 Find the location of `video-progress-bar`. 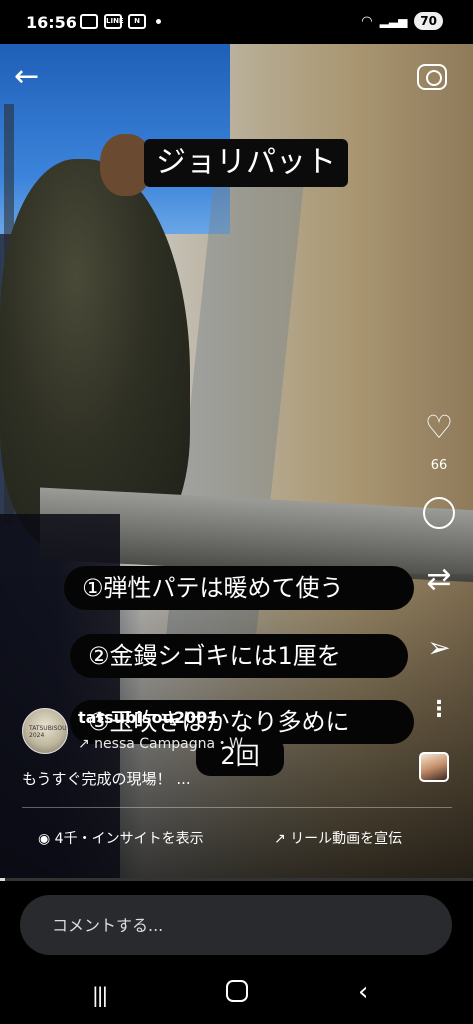

video-progress-bar is located at coordinates (236, 879).